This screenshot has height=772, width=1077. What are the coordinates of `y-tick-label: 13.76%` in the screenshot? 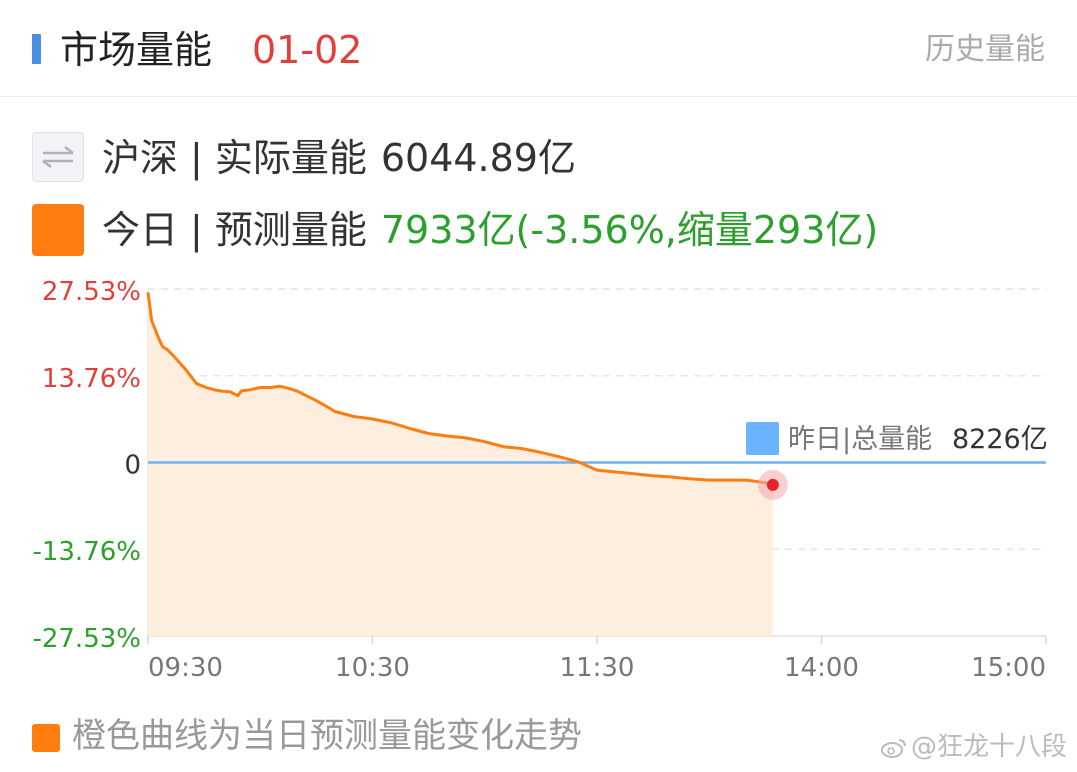 It's located at (91, 379).